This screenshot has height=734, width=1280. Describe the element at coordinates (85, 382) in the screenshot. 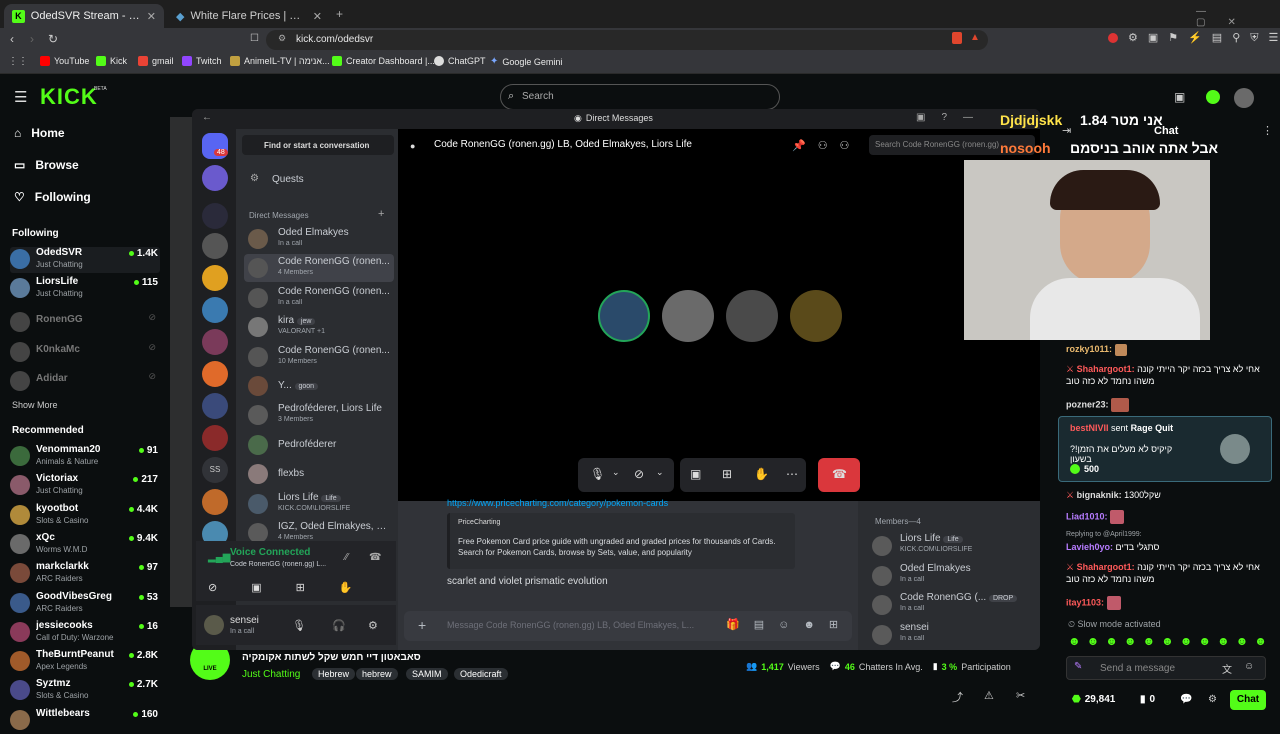

I see `channel-item-adidar: Adidar ⊘` at that location.